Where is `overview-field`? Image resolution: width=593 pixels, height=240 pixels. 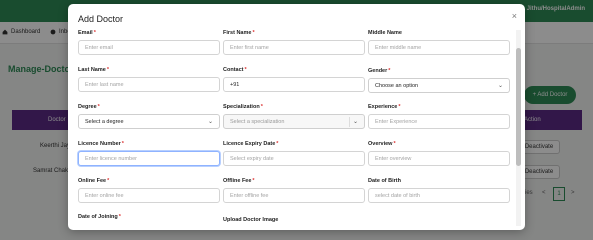
overview-field is located at coordinates (439, 158).